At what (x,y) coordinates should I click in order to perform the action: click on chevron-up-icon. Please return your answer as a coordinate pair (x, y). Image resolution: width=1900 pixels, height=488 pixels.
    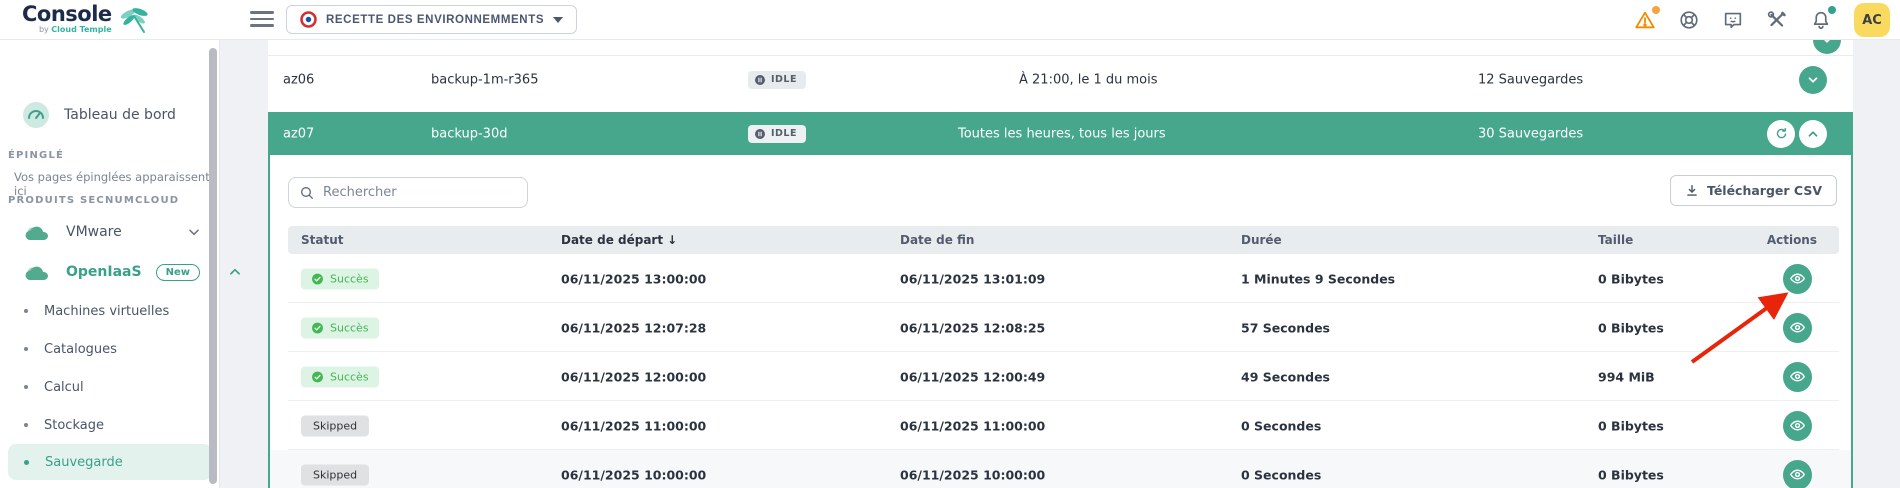
    Looking at the image, I should click on (235, 272).